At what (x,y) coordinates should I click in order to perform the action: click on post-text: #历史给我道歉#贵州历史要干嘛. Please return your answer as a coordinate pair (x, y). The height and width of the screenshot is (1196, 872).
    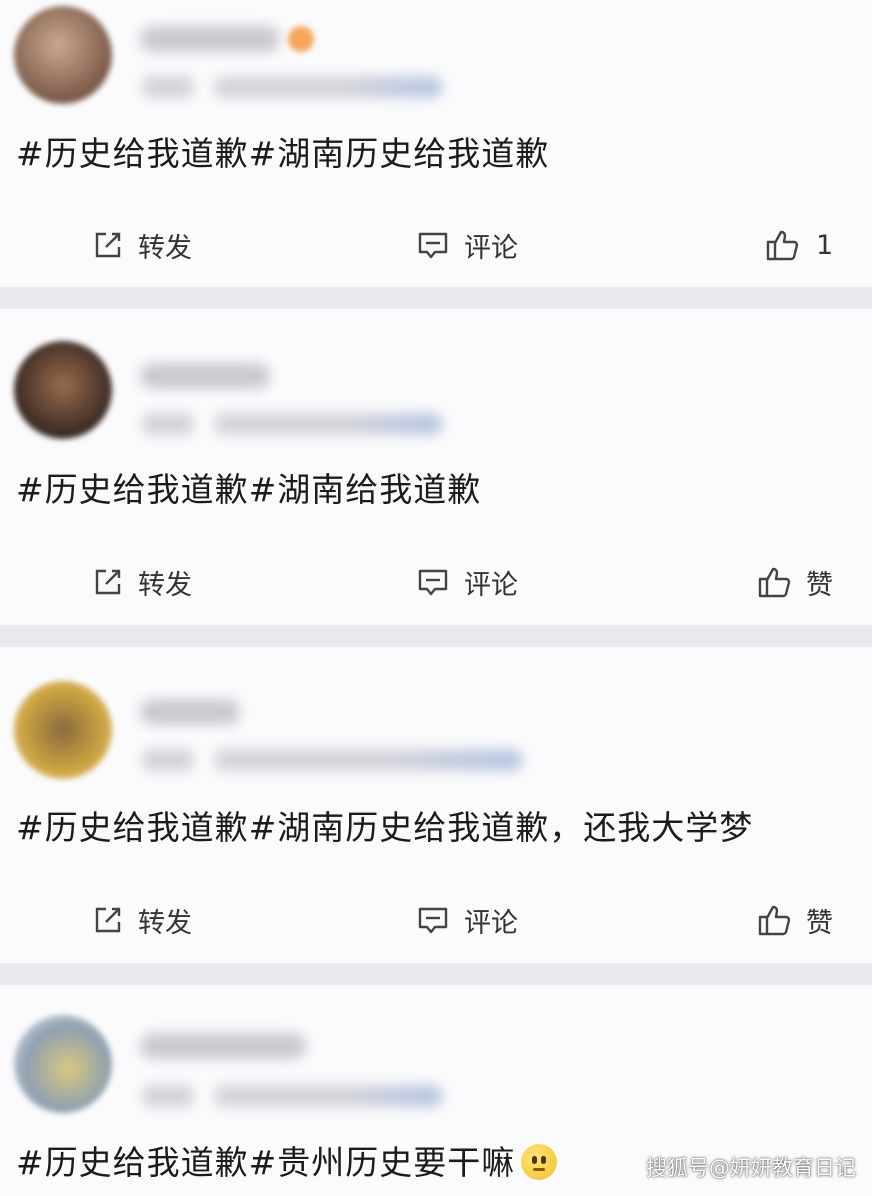
    Looking at the image, I should click on (287, 1163).